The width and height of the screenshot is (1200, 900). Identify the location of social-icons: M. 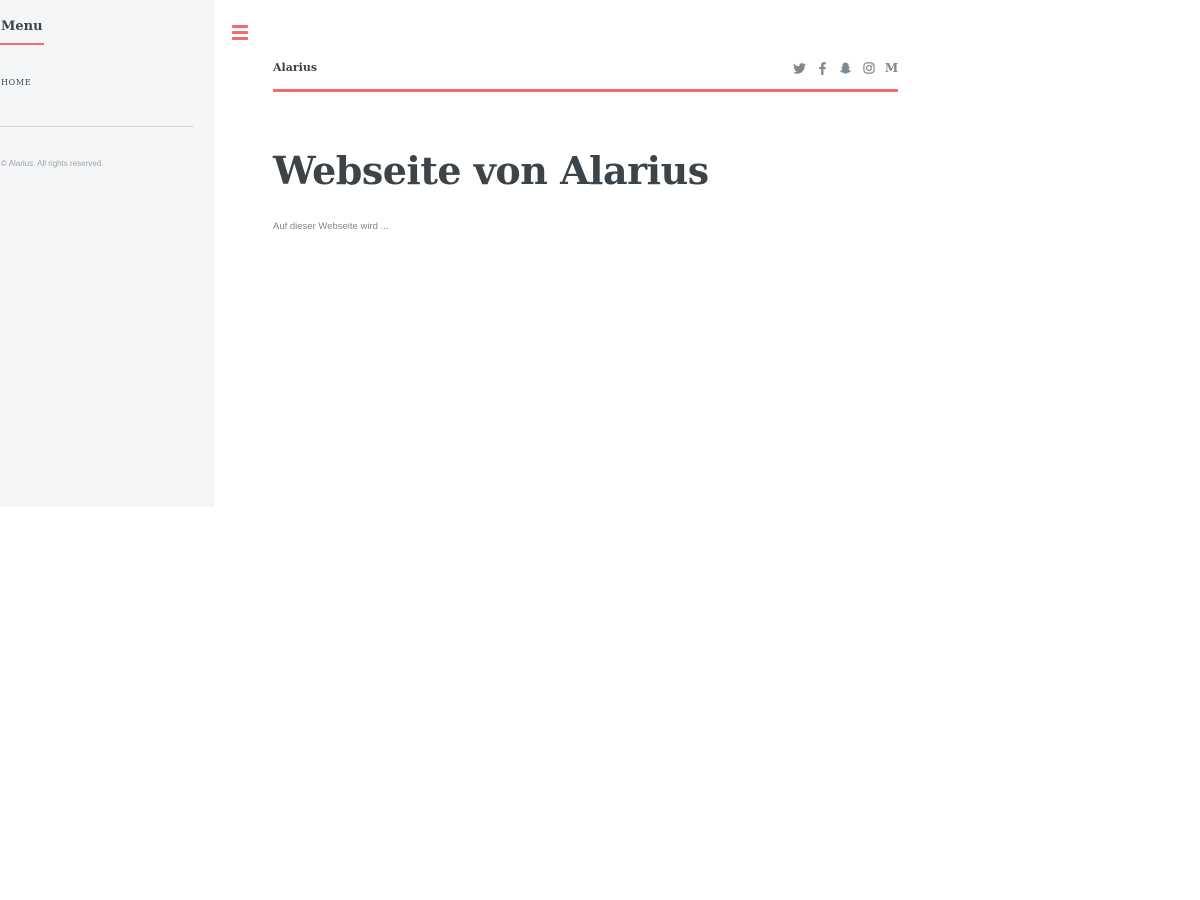
(845, 68).